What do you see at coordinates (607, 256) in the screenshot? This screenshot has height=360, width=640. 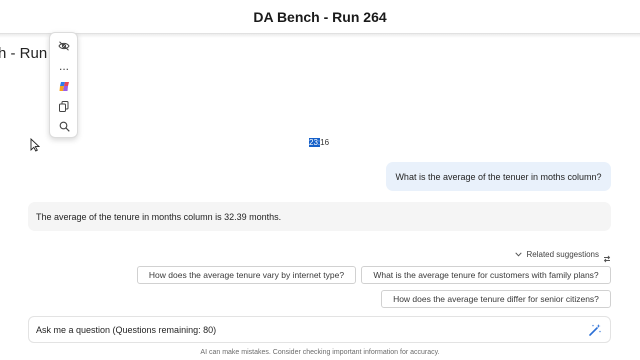 I see `refresh-icon` at bounding box center [607, 256].